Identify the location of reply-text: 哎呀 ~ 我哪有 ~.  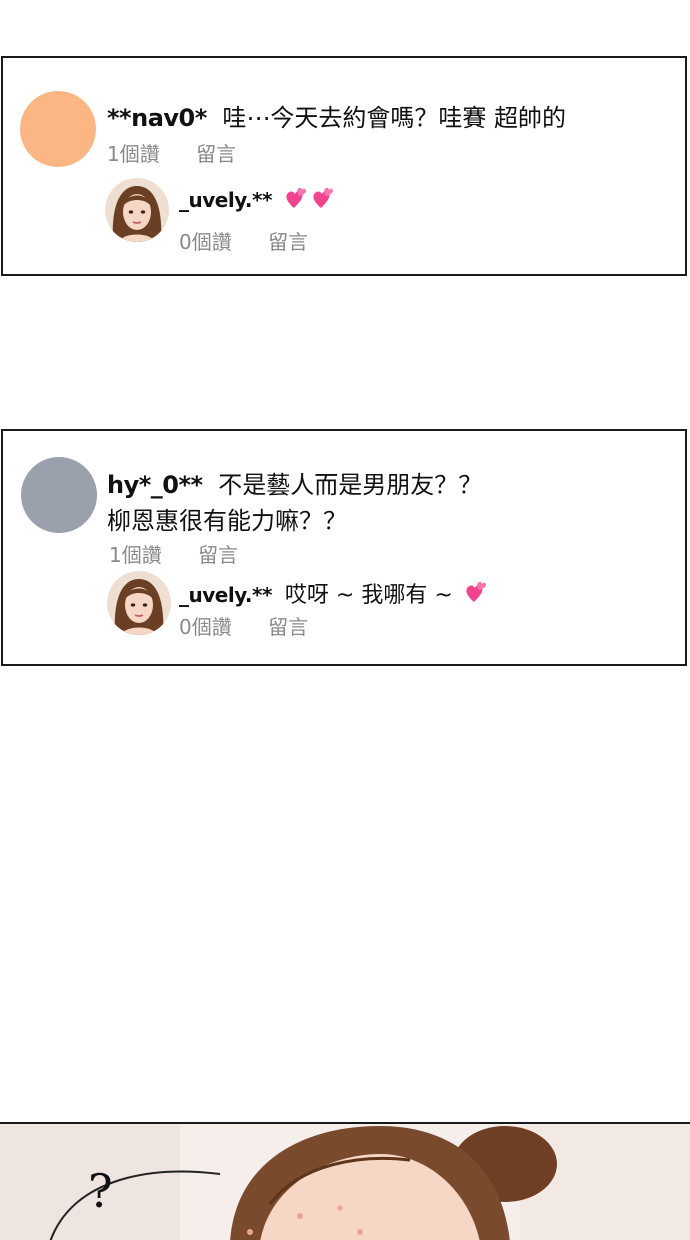
(368, 595).